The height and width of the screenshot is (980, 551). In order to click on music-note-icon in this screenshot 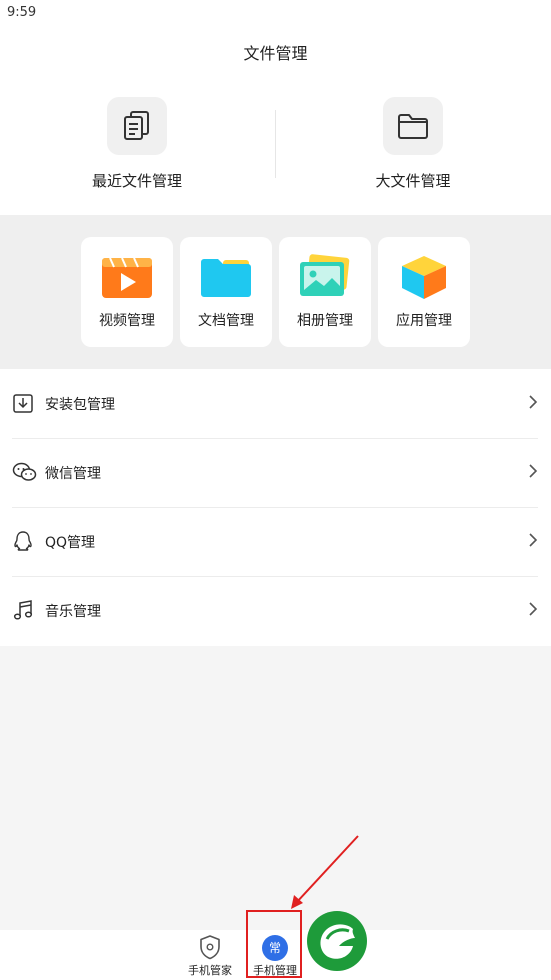, I will do `click(23, 610)`.